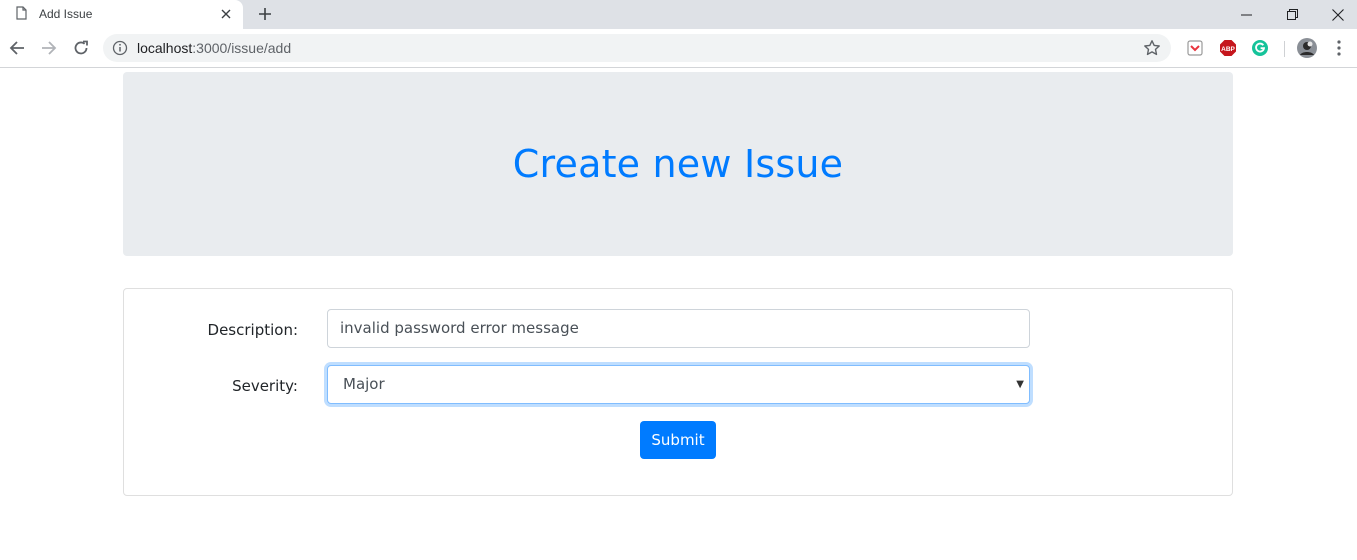 The image size is (1357, 560). Describe the element at coordinates (1246, 14) in the screenshot. I see `minimize-icon` at that location.